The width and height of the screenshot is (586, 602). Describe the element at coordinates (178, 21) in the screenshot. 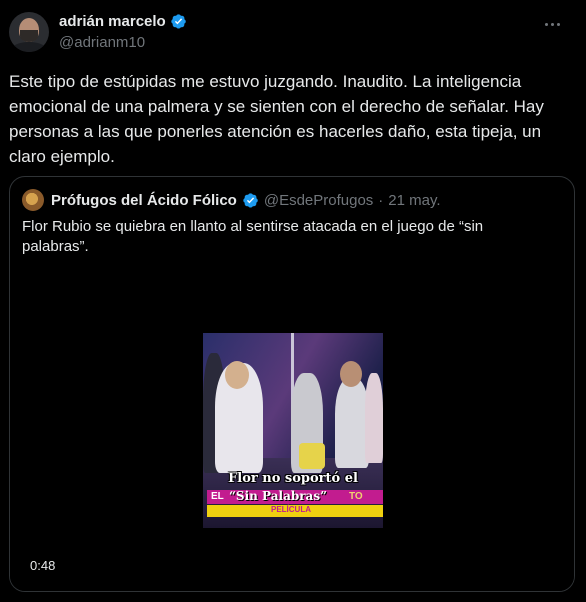

I see `verified-badge-icon` at that location.